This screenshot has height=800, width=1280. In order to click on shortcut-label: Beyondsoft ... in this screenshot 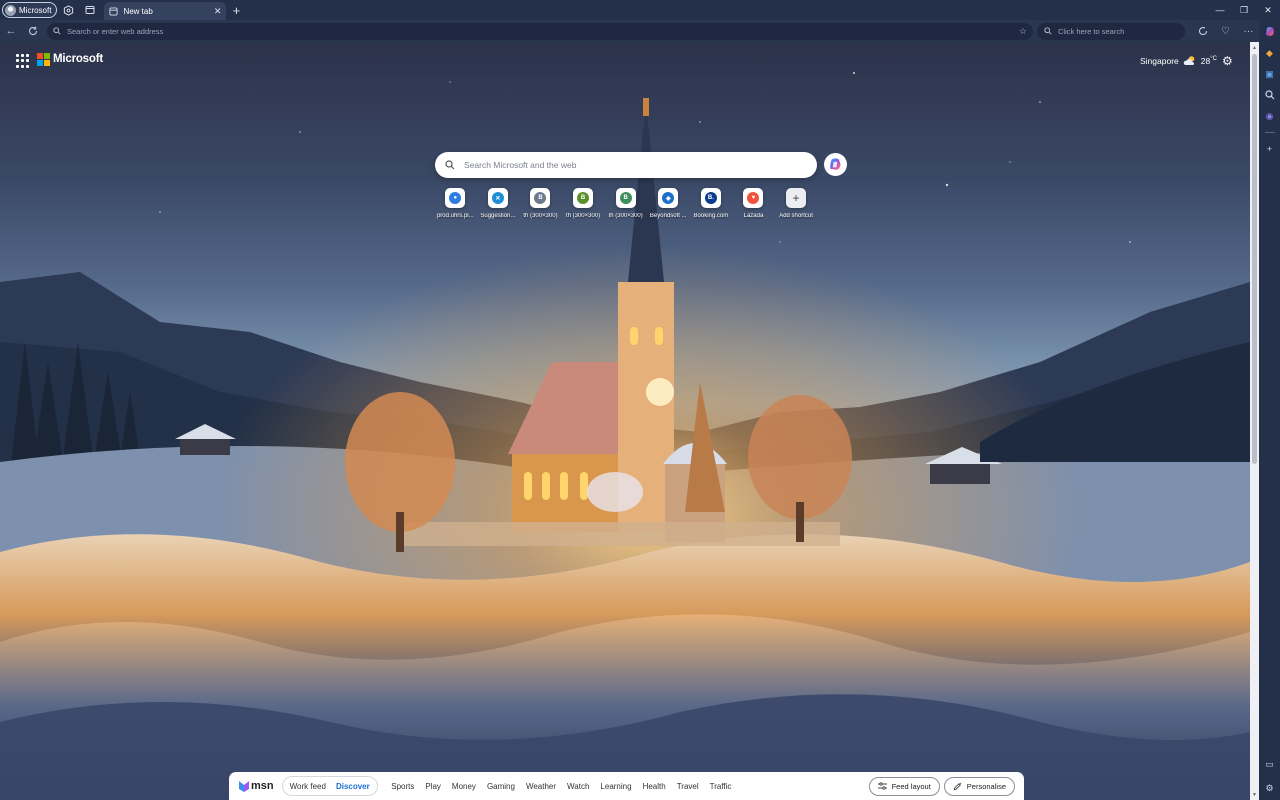, I will do `click(668, 216)`.